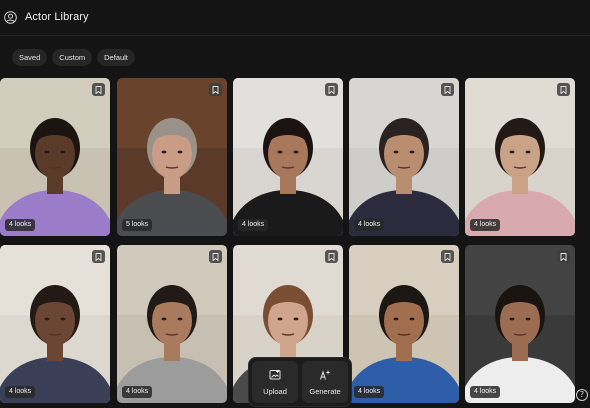 The height and width of the screenshot is (408, 590). I want to click on actor-card: 5 looks, so click(172, 157).